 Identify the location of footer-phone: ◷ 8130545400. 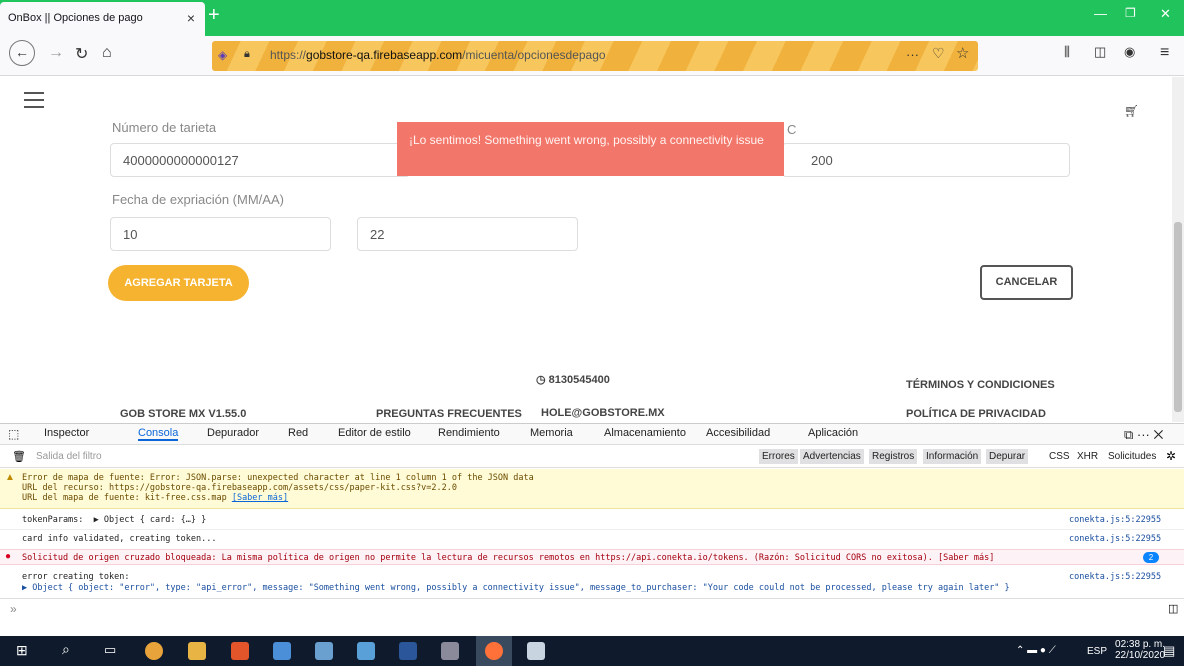
(573, 380).